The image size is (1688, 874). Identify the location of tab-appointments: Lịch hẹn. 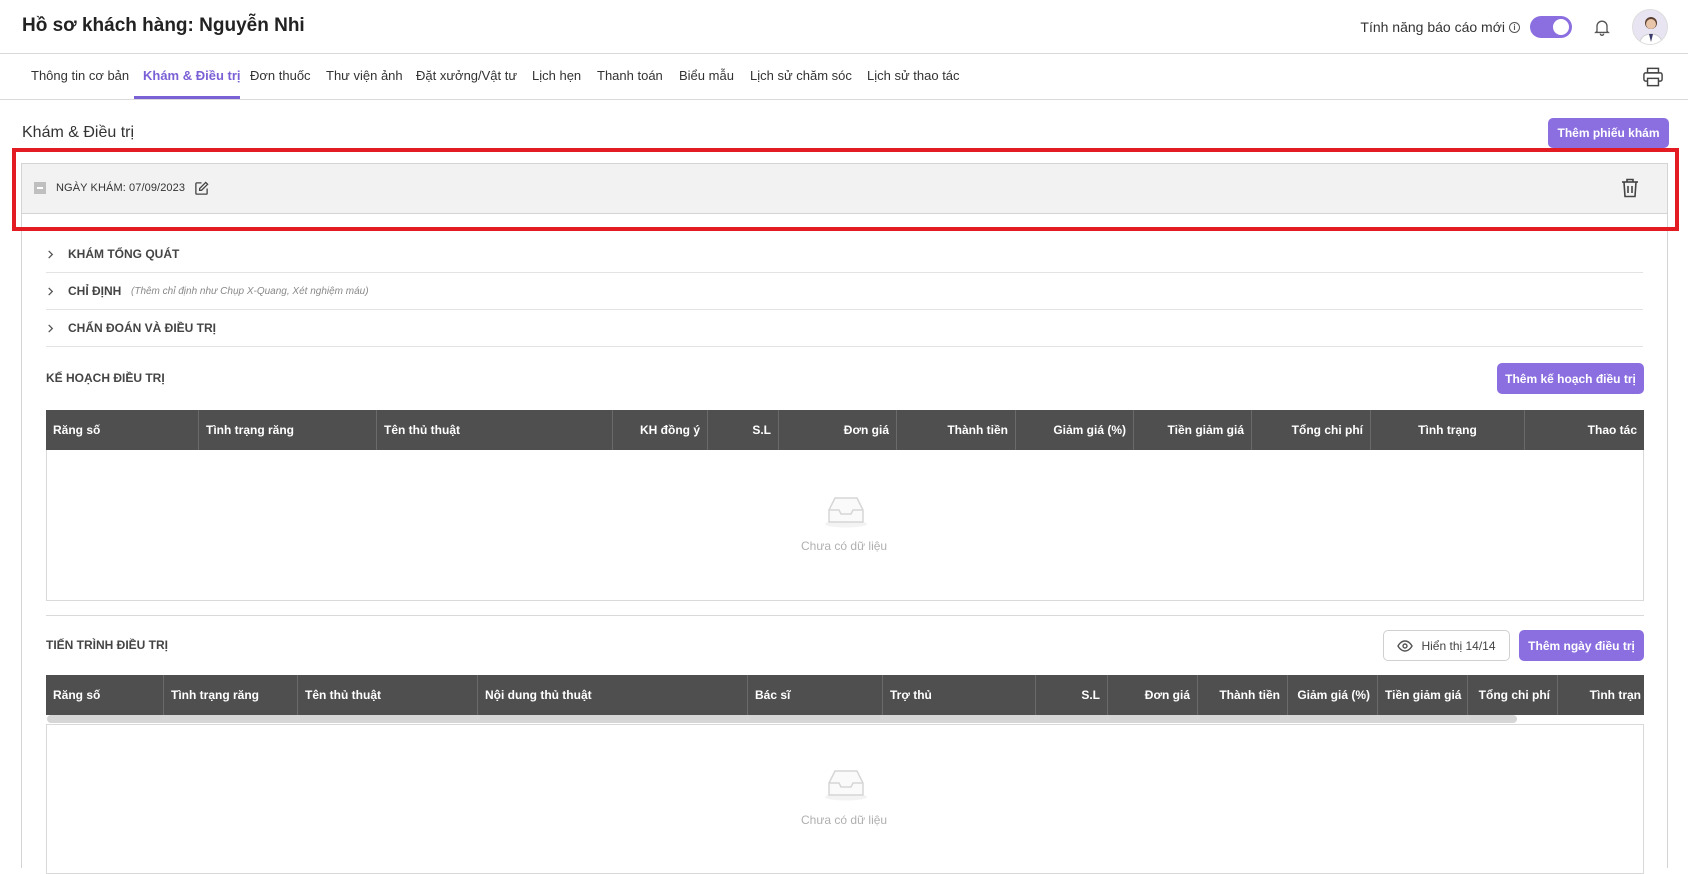
(556, 75).